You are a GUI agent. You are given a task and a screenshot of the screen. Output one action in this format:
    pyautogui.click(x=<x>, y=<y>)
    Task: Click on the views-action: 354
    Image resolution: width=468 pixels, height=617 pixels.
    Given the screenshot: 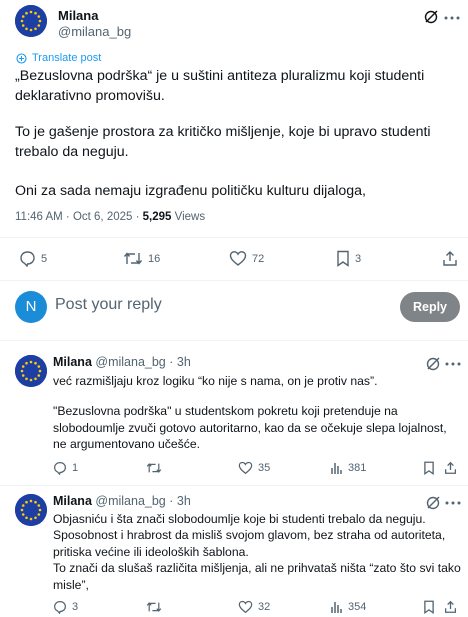 What is the action you would take?
    pyautogui.click(x=348, y=607)
    